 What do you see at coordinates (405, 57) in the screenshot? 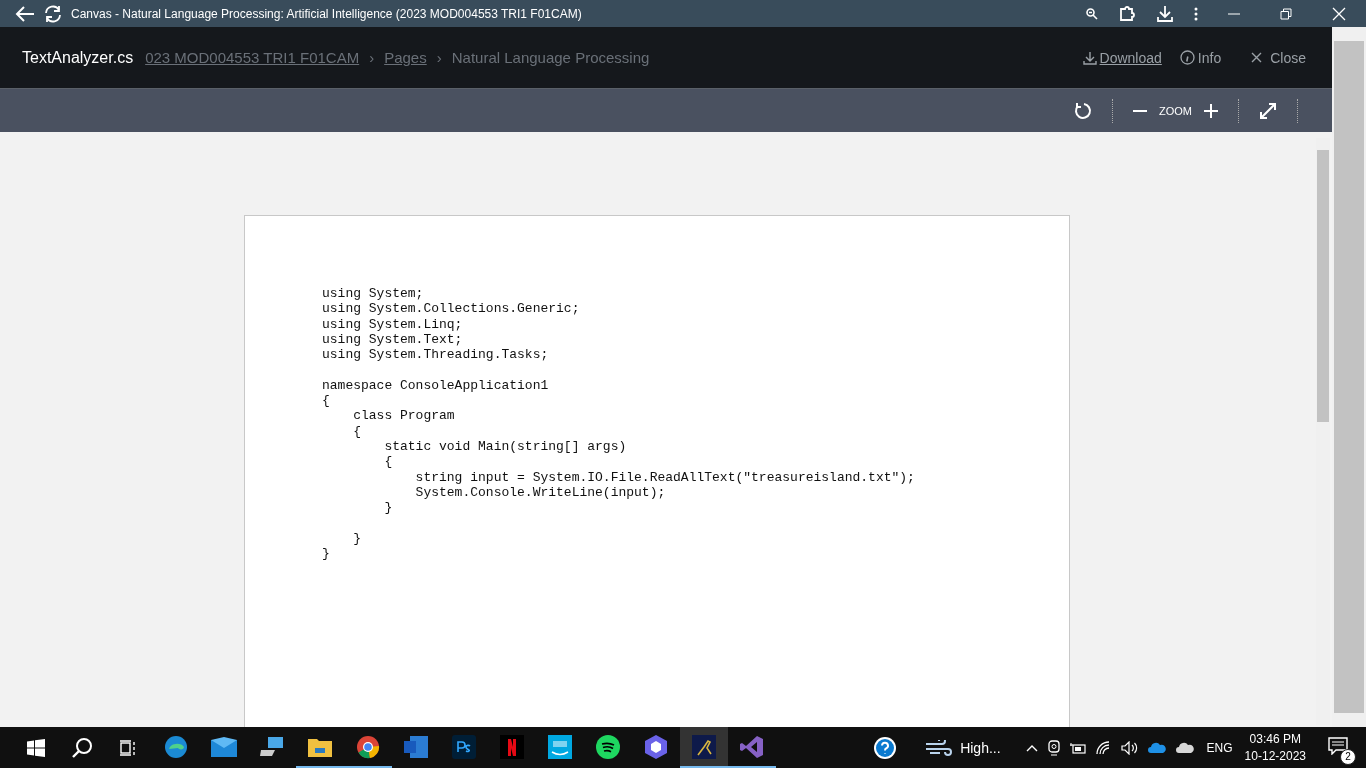
I see `breadcrumb-link: Pages` at bounding box center [405, 57].